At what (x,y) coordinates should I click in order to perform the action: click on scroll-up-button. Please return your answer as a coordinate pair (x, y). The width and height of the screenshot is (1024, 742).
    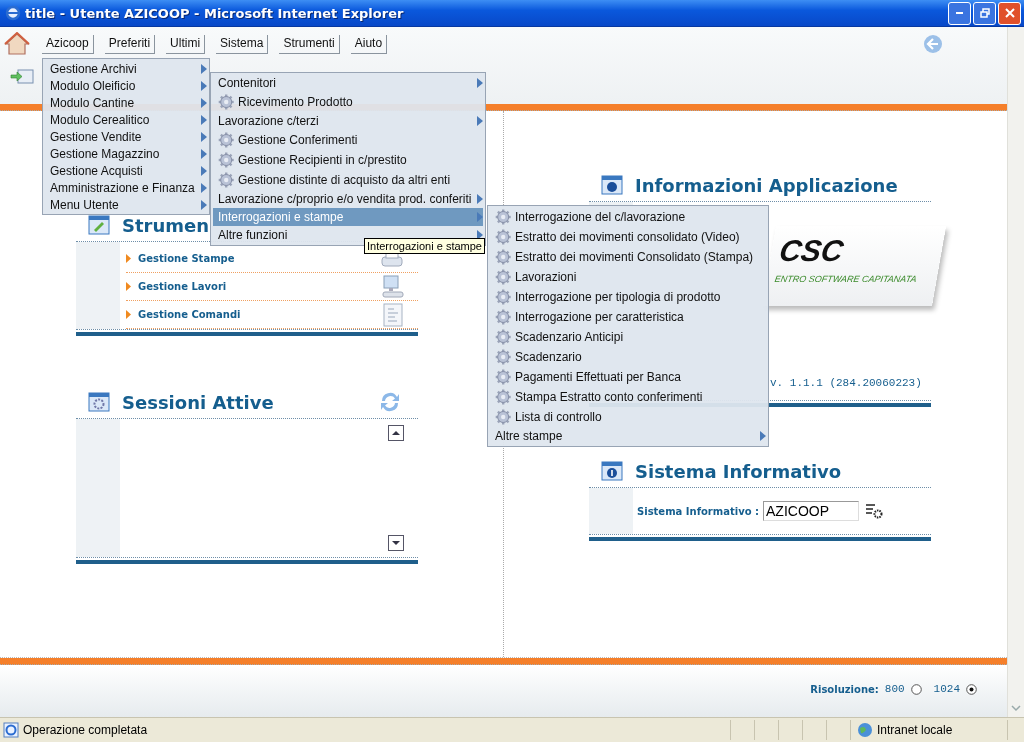
    Looking at the image, I should click on (396, 433).